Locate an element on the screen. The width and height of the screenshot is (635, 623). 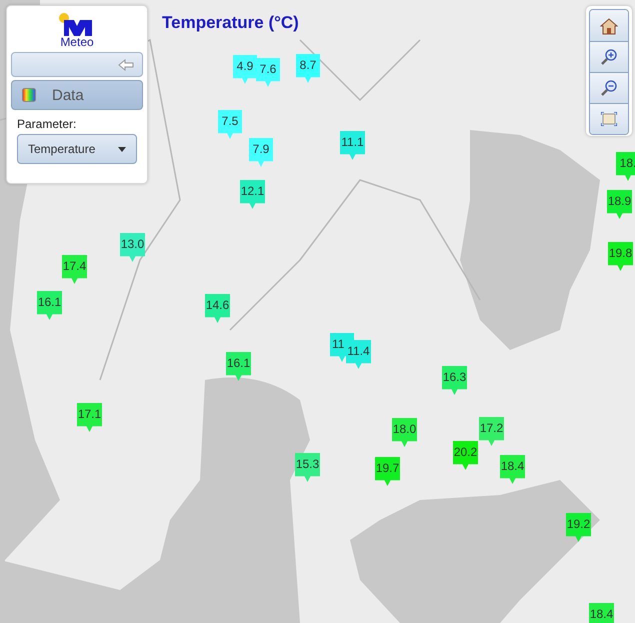
arrow-left-icon is located at coordinates (126, 64).